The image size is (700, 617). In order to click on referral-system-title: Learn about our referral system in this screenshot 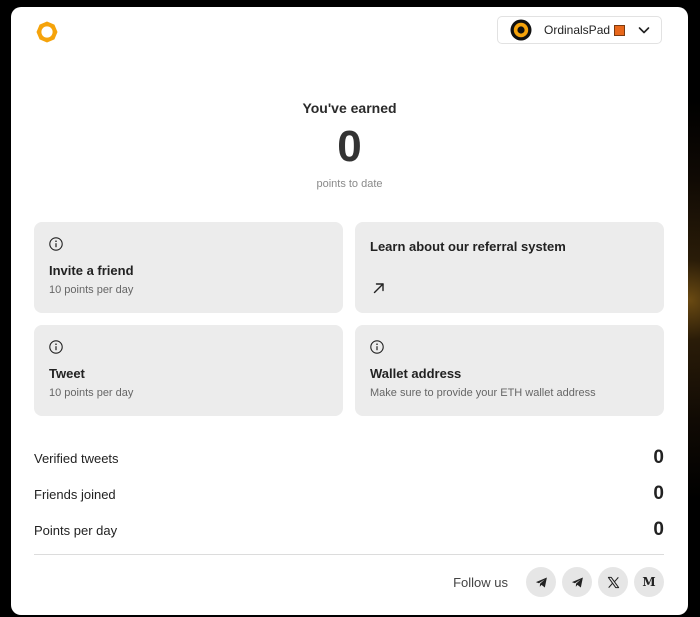, I will do `click(468, 246)`.